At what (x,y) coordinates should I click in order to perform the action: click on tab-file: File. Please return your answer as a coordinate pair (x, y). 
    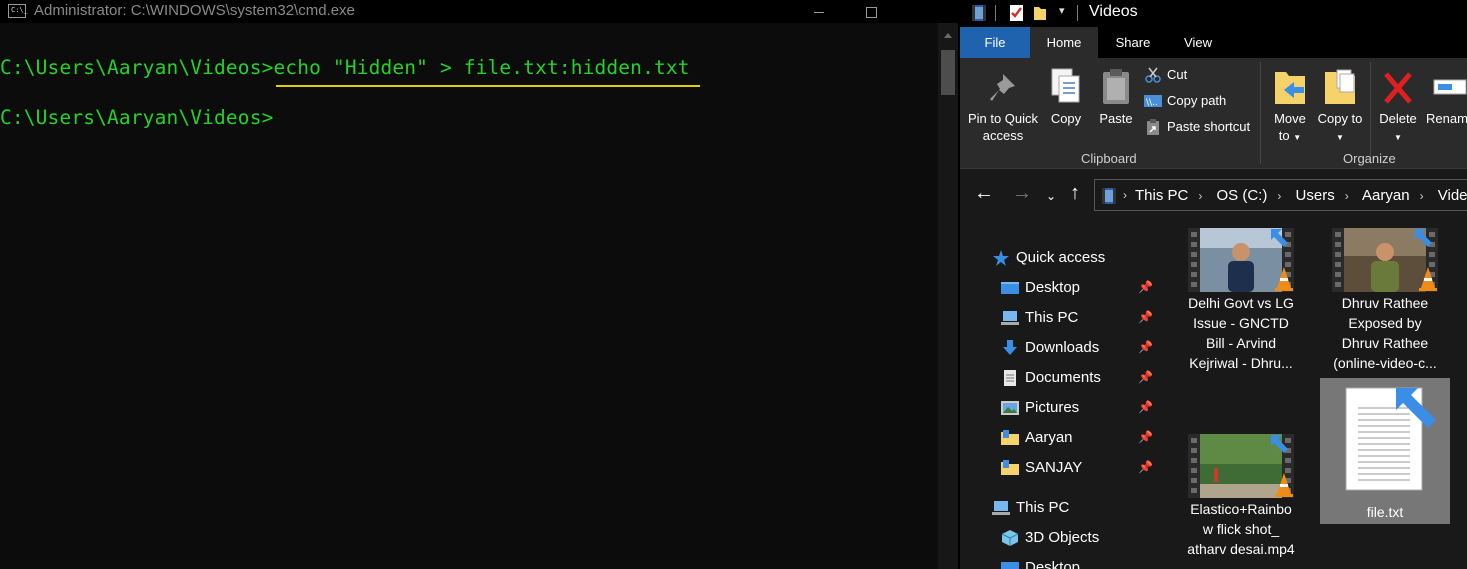
    Looking at the image, I should click on (995, 42).